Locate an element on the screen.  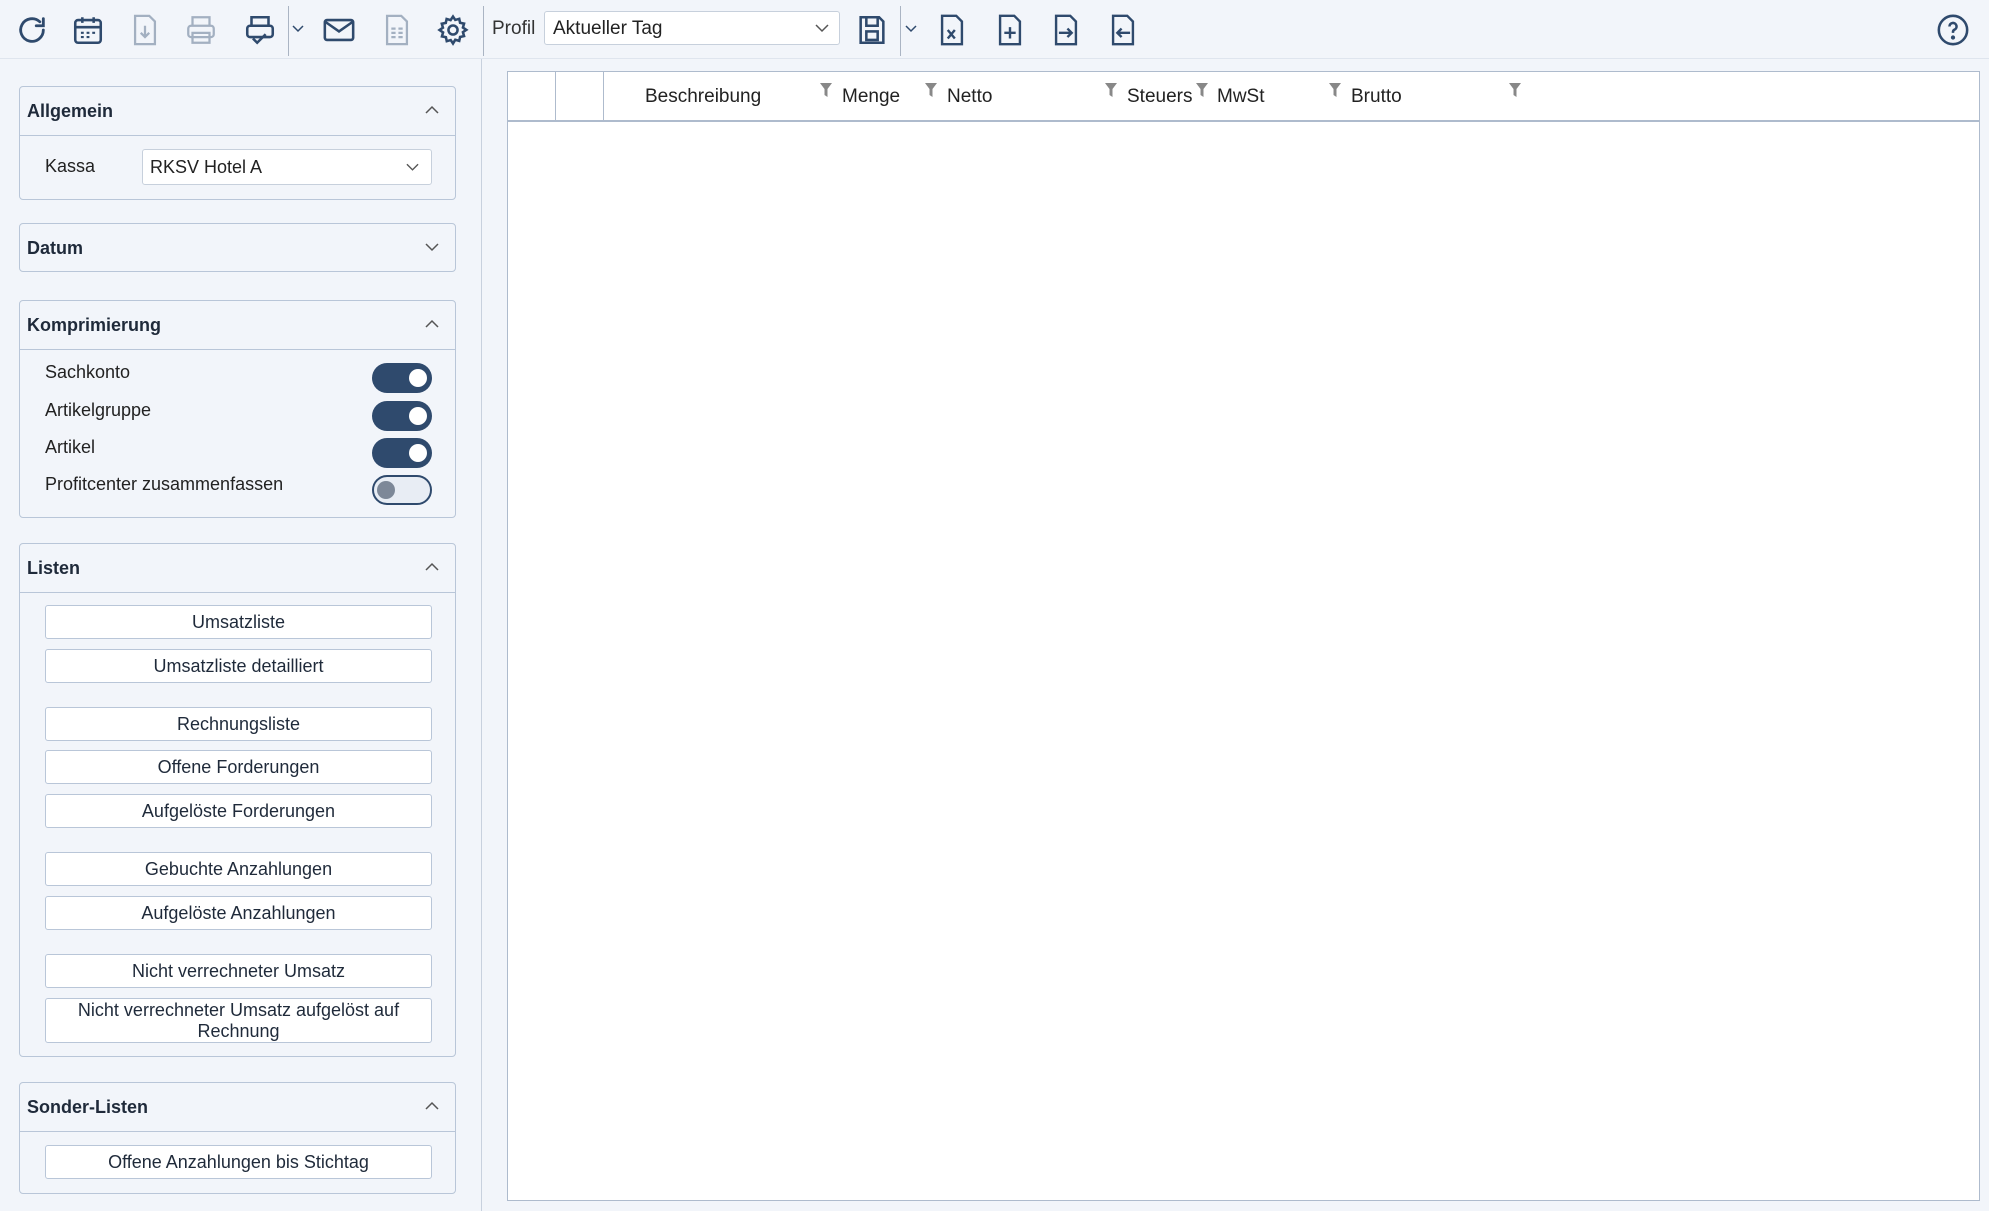
umsatzliste-button: Umsatzliste is located at coordinates (238, 622).